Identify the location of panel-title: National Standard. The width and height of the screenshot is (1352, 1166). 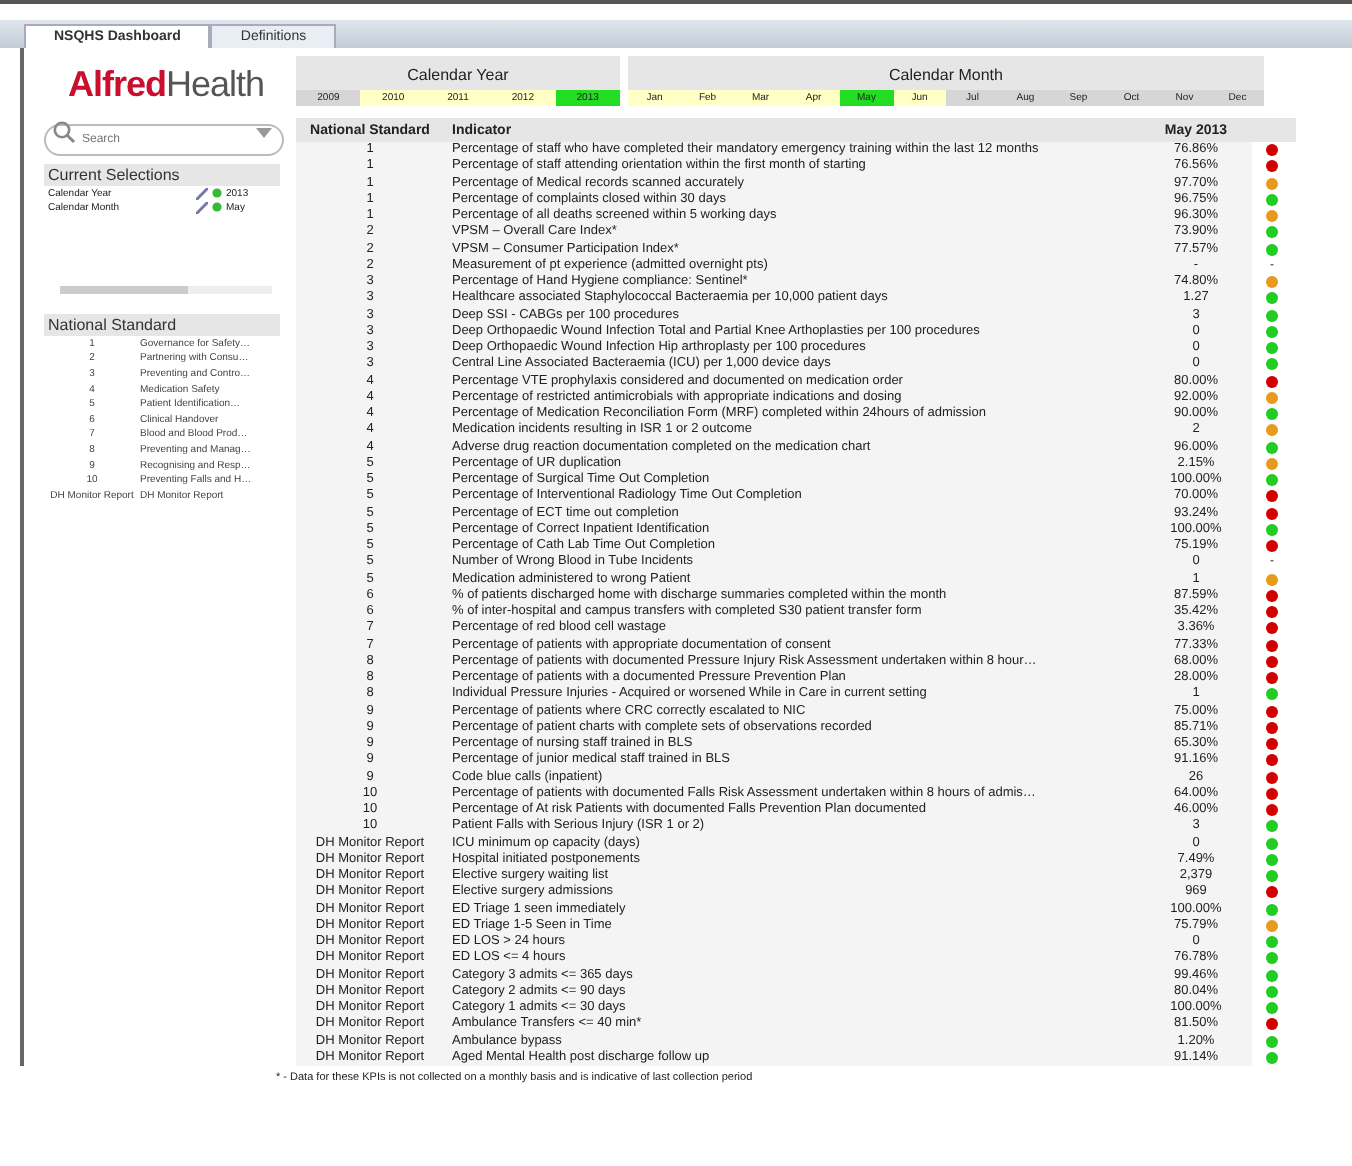
(162, 325).